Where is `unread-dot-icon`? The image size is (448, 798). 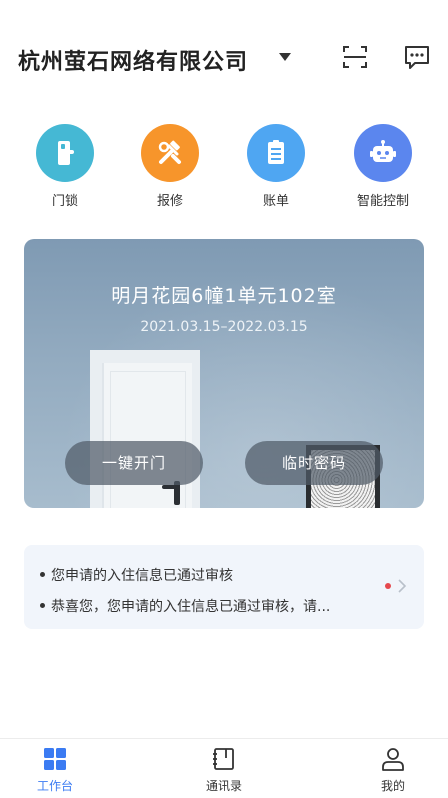 unread-dot-icon is located at coordinates (388, 586).